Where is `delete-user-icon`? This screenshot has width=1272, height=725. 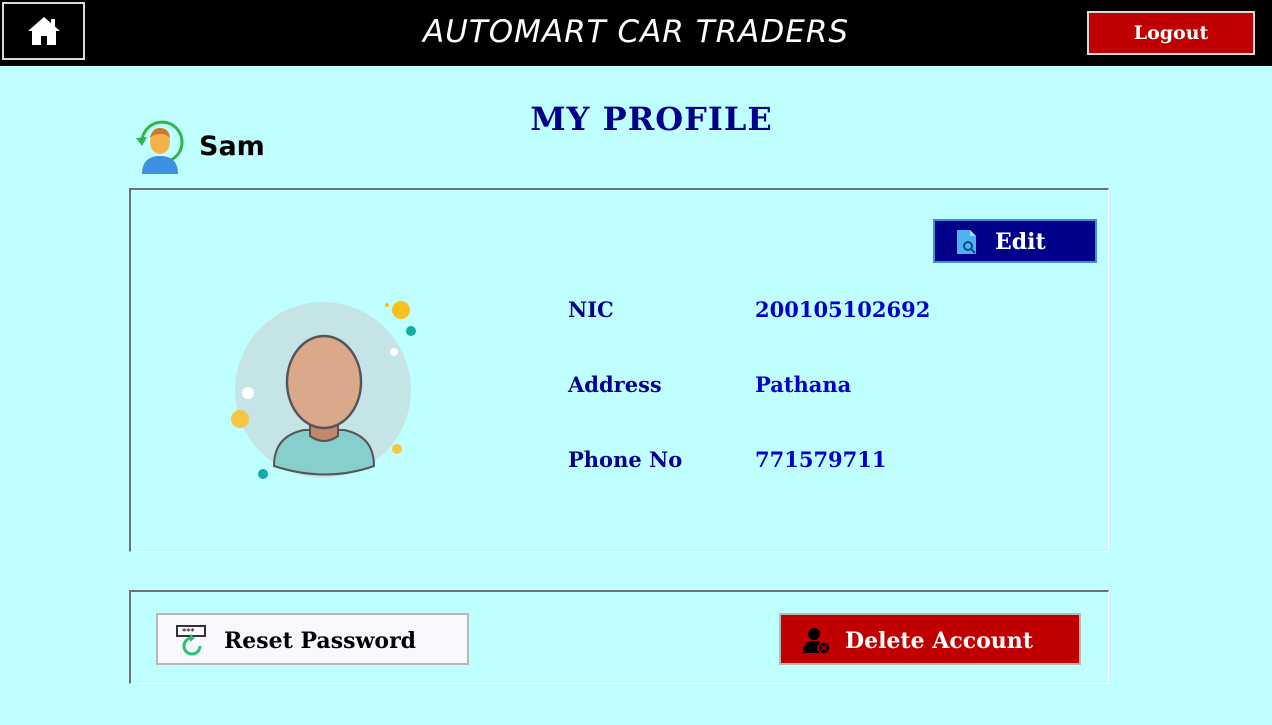 delete-user-icon is located at coordinates (817, 641).